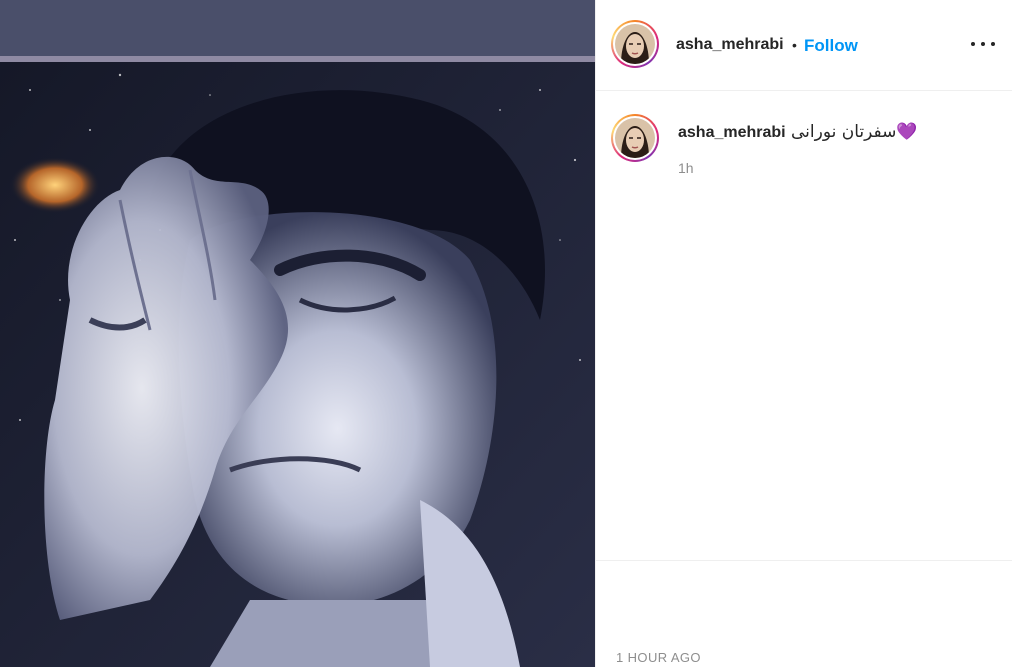 This screenshot has height=667, width=1012. I want to click on caption-avatar, so click(635, 138).